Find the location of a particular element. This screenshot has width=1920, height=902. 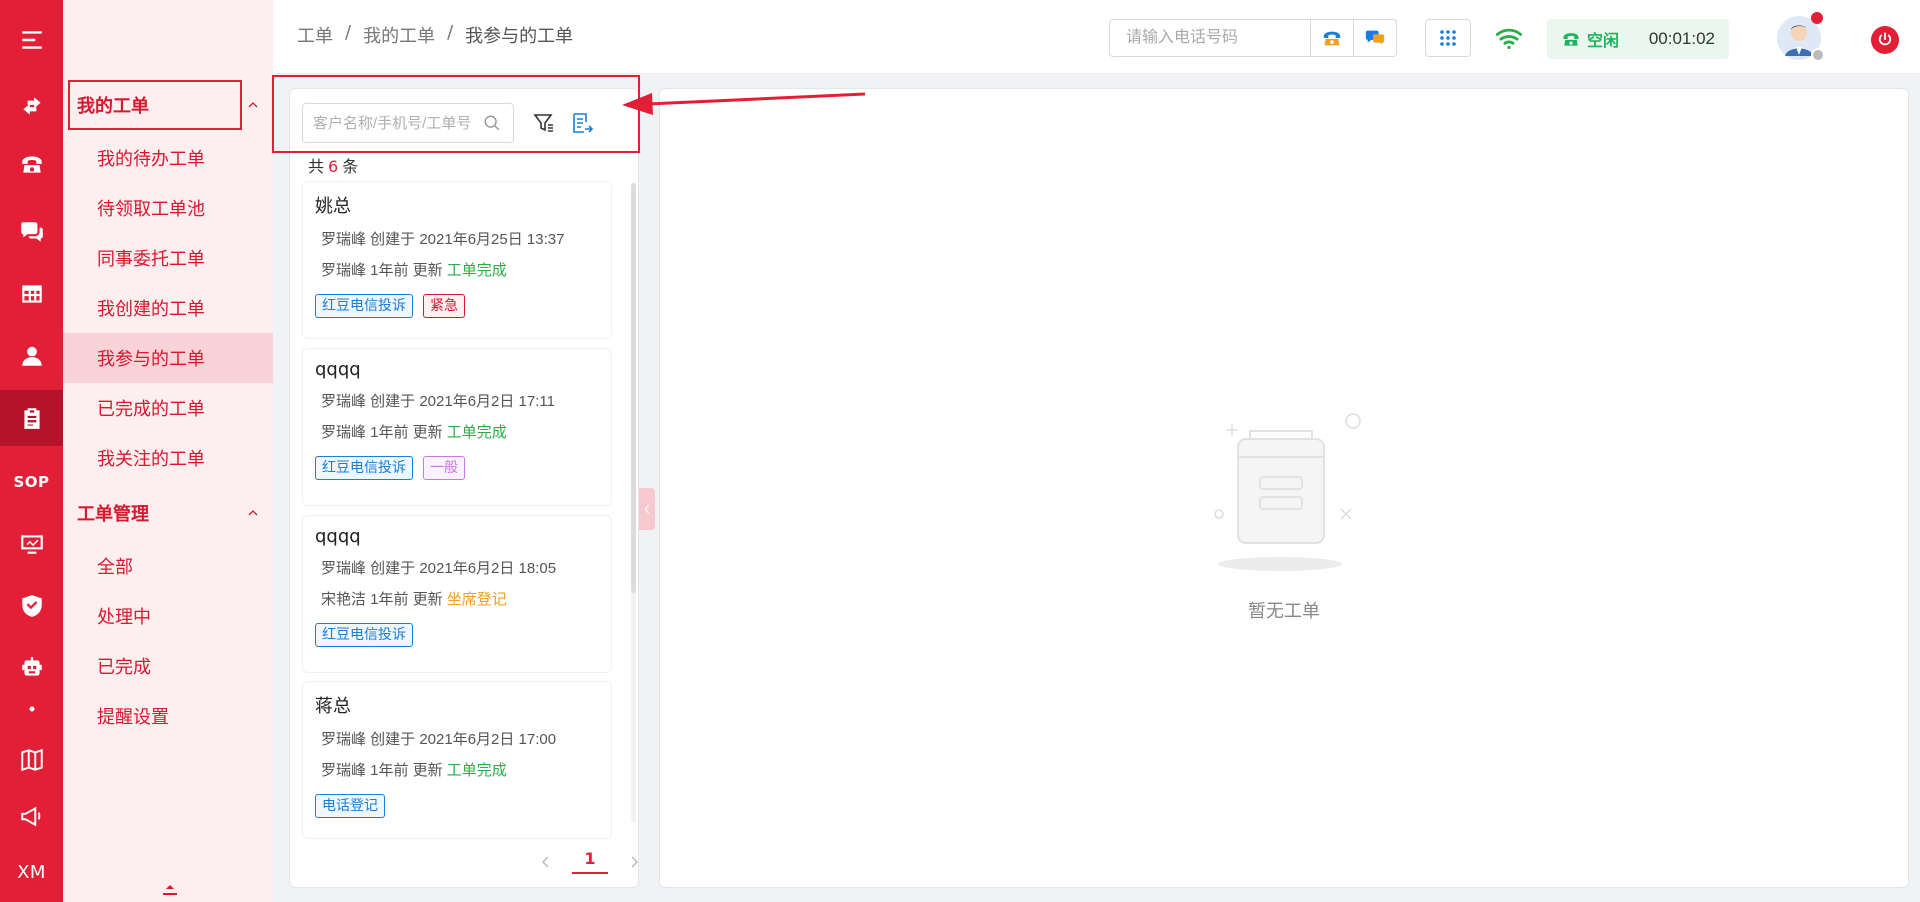

icon-rail: SOP XM is located at coordinates (31, 451).